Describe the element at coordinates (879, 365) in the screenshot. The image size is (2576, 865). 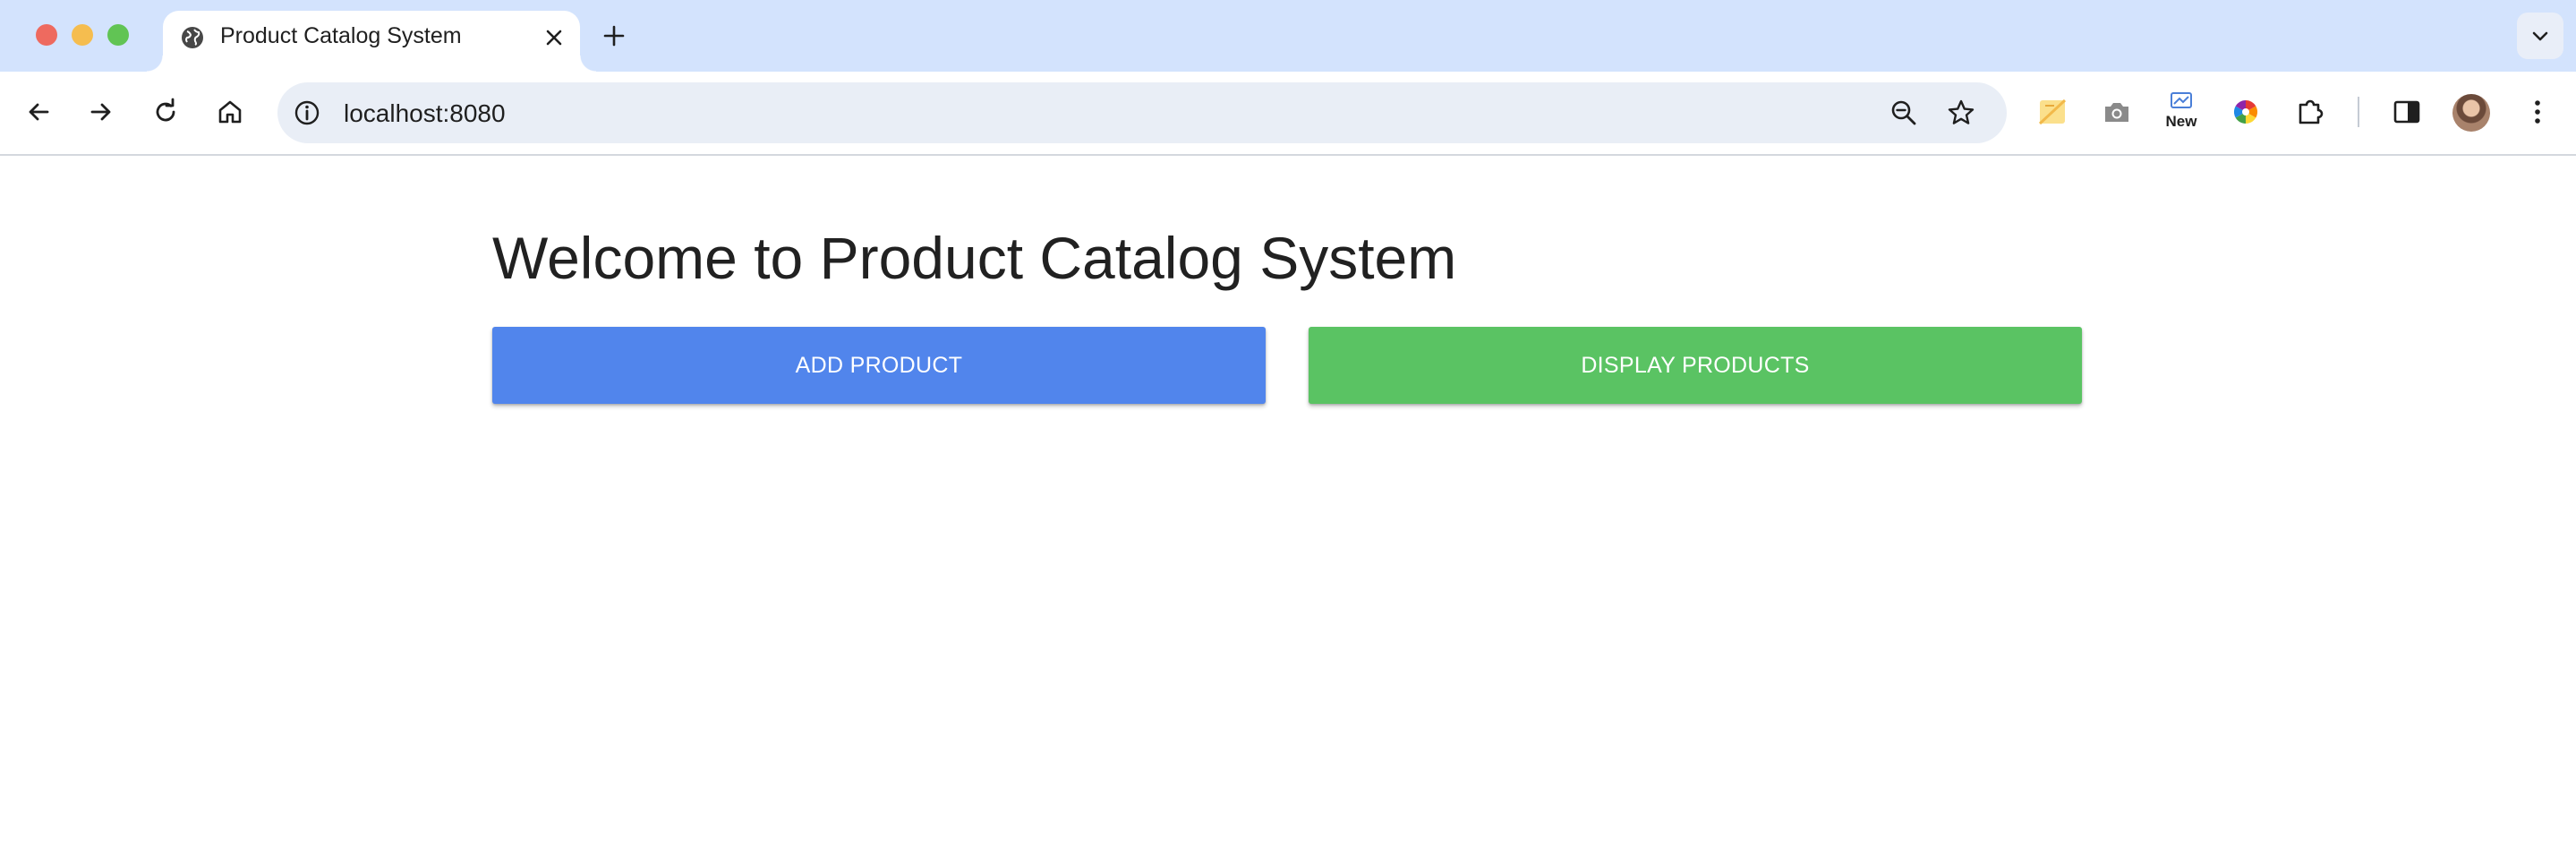
I see `add-product-button: ADD PRODUCT` at that location.